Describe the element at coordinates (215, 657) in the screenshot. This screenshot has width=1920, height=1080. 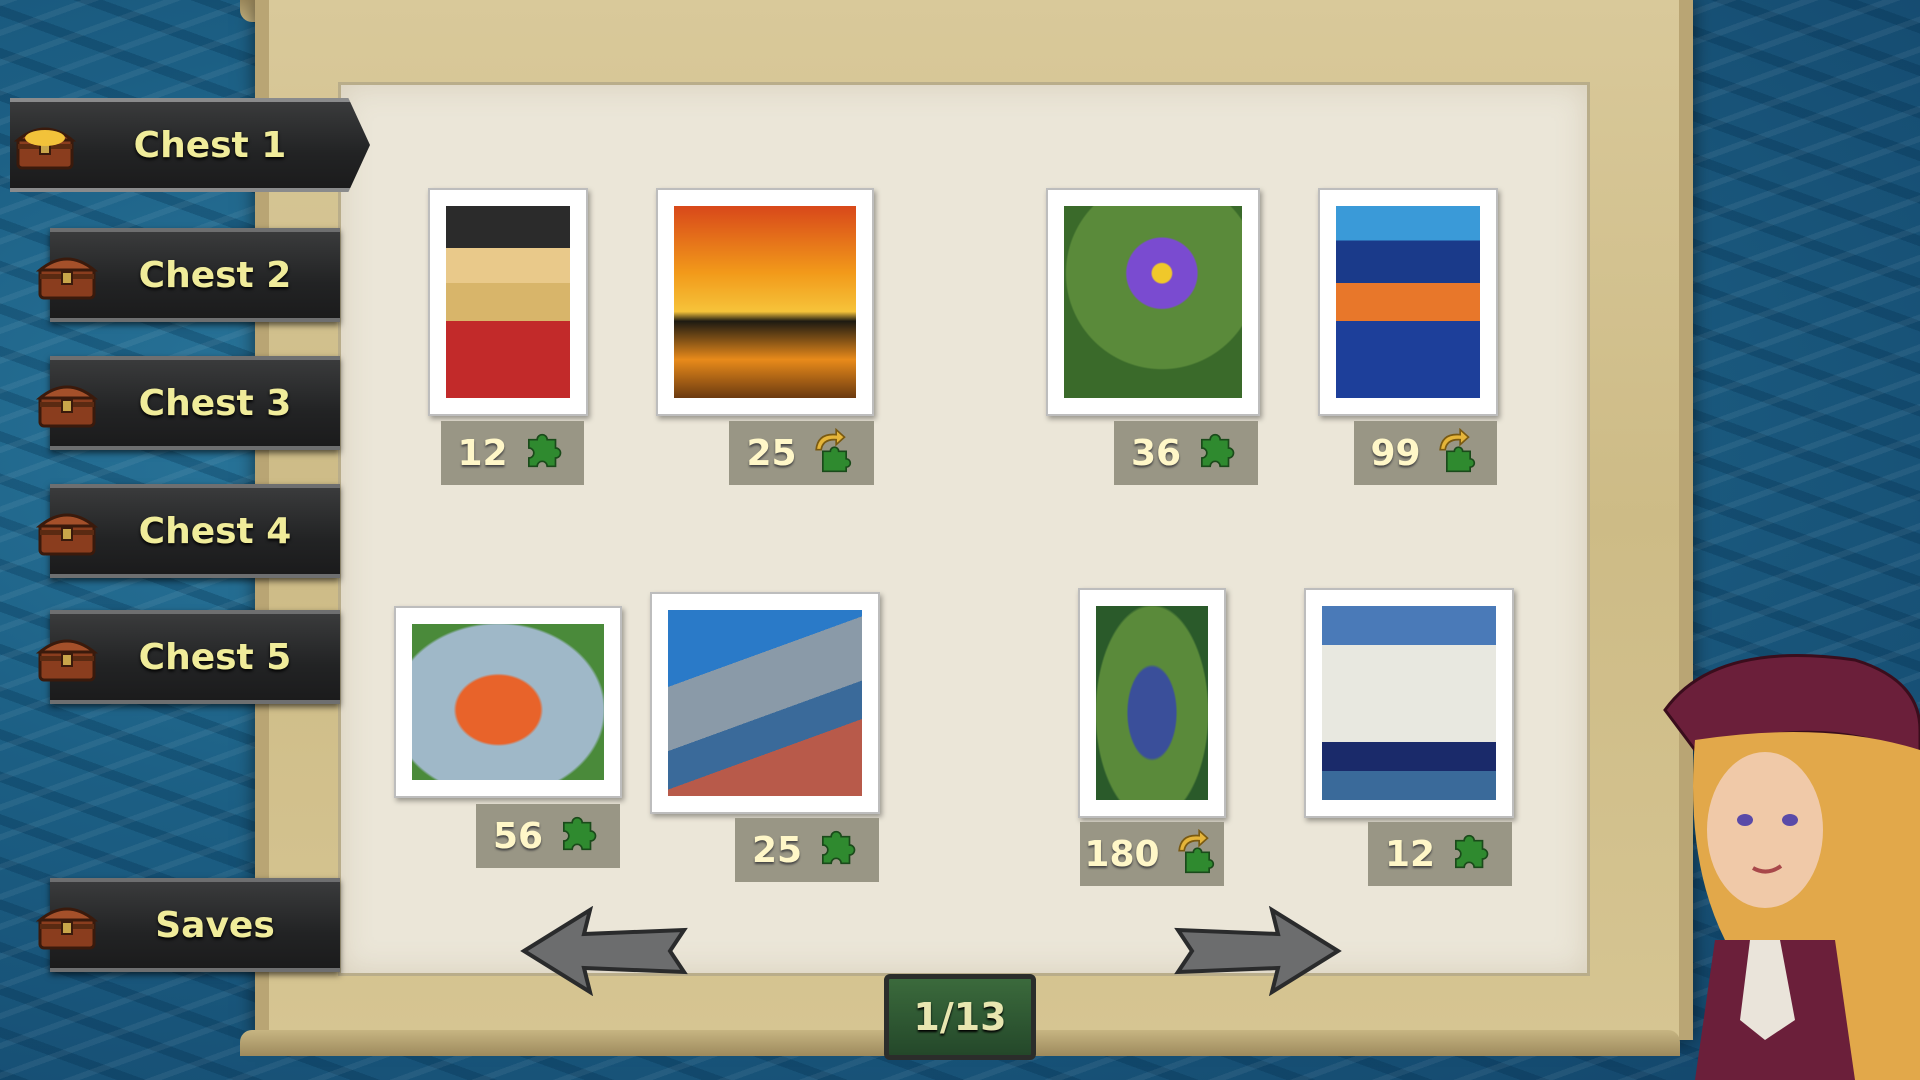
I see `sidebar-item-label: Chest 5` at that location.